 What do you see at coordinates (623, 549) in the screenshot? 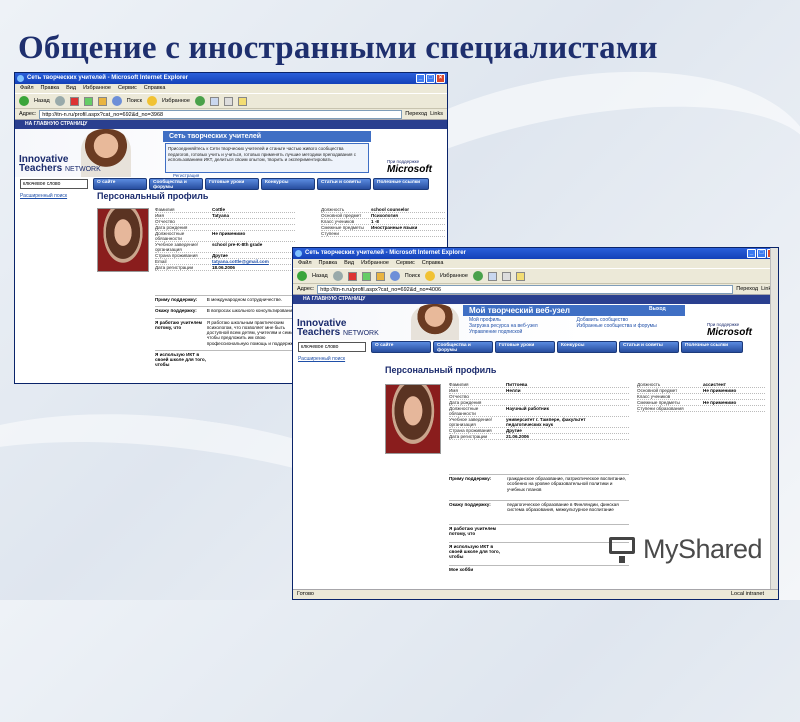
I see `presentation-icon` at bounding box center [623, 549].